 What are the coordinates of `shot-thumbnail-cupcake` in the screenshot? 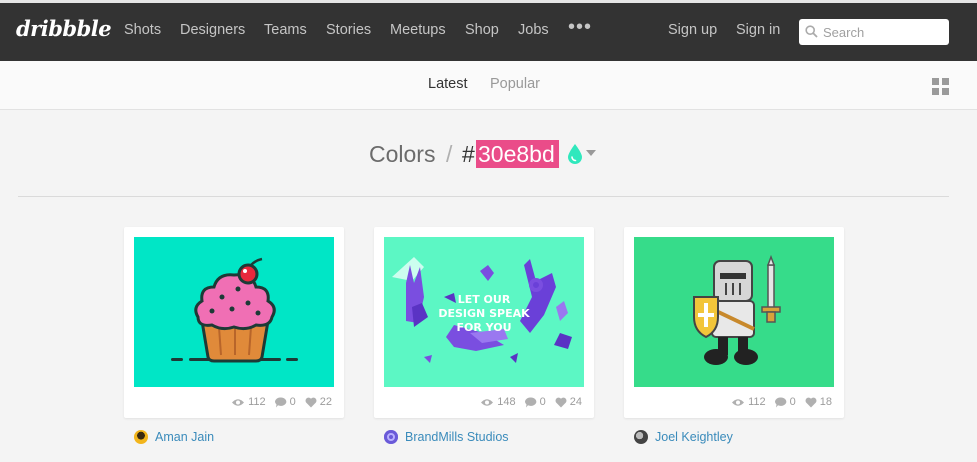 It's located at (234, 312).